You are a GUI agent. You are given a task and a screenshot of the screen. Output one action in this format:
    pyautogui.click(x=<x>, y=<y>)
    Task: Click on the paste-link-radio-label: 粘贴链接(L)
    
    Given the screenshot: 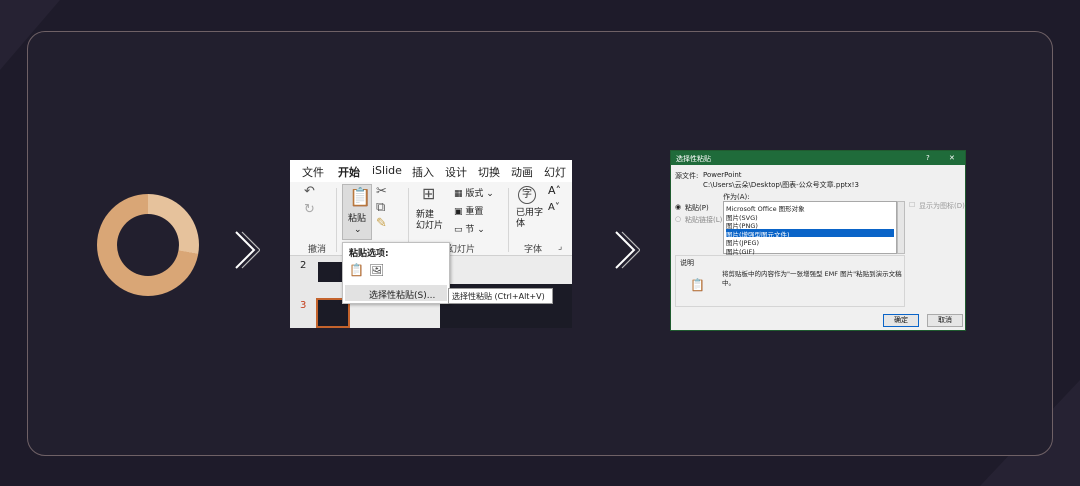 What is the action you would take?
    pyautogui.click(x=704, y=220)
    